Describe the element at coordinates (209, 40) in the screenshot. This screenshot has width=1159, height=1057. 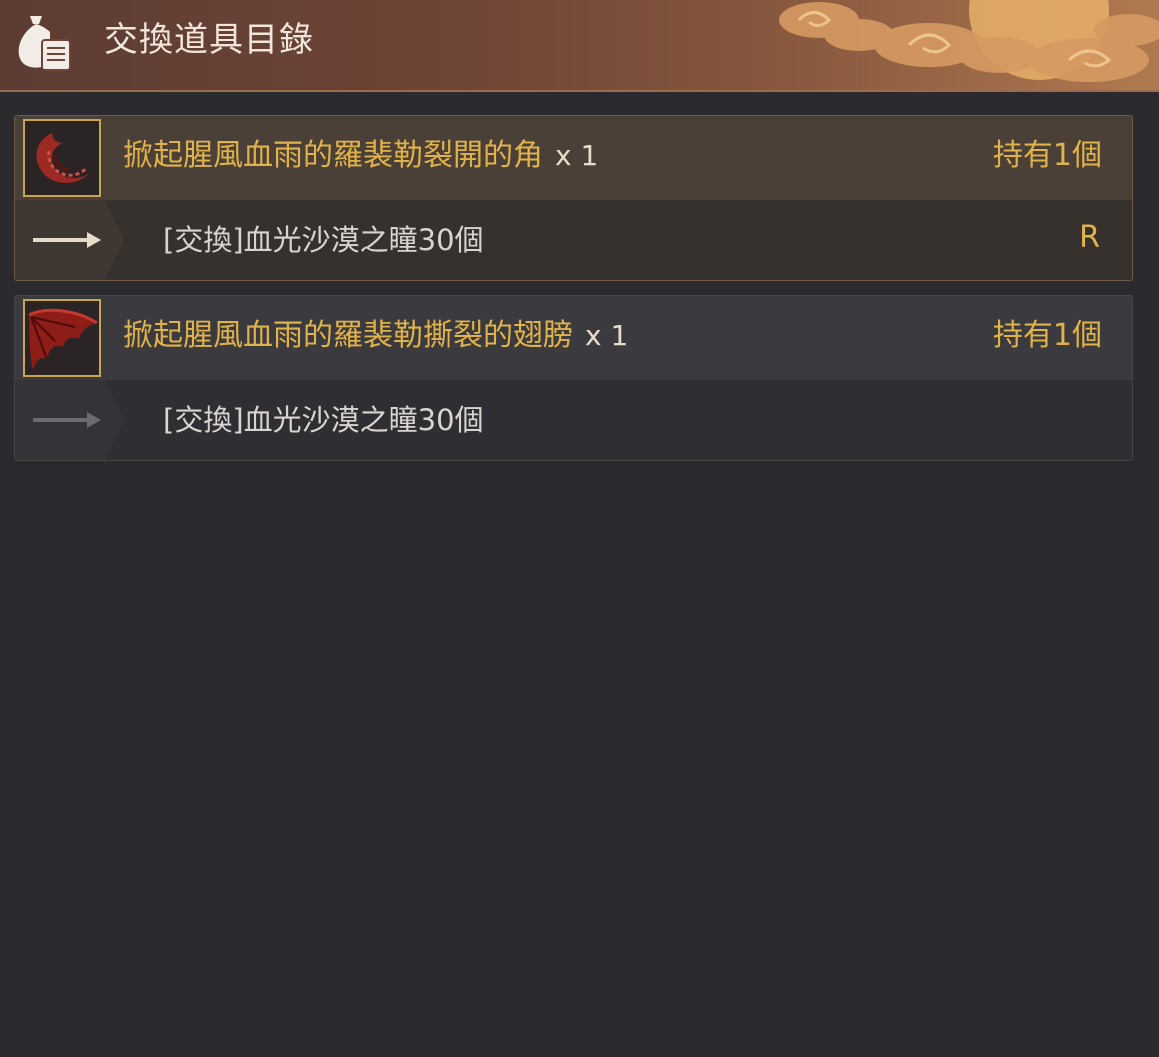
I see `window-title: 交換道具目錄` at that location.